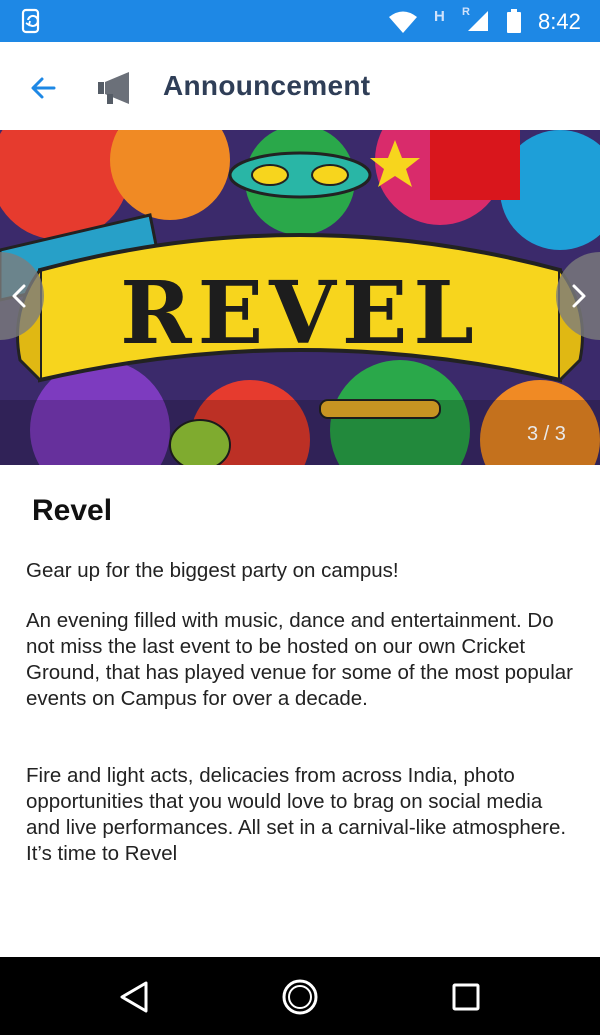  I want to click on nav-home-icon, so click(300, 997).